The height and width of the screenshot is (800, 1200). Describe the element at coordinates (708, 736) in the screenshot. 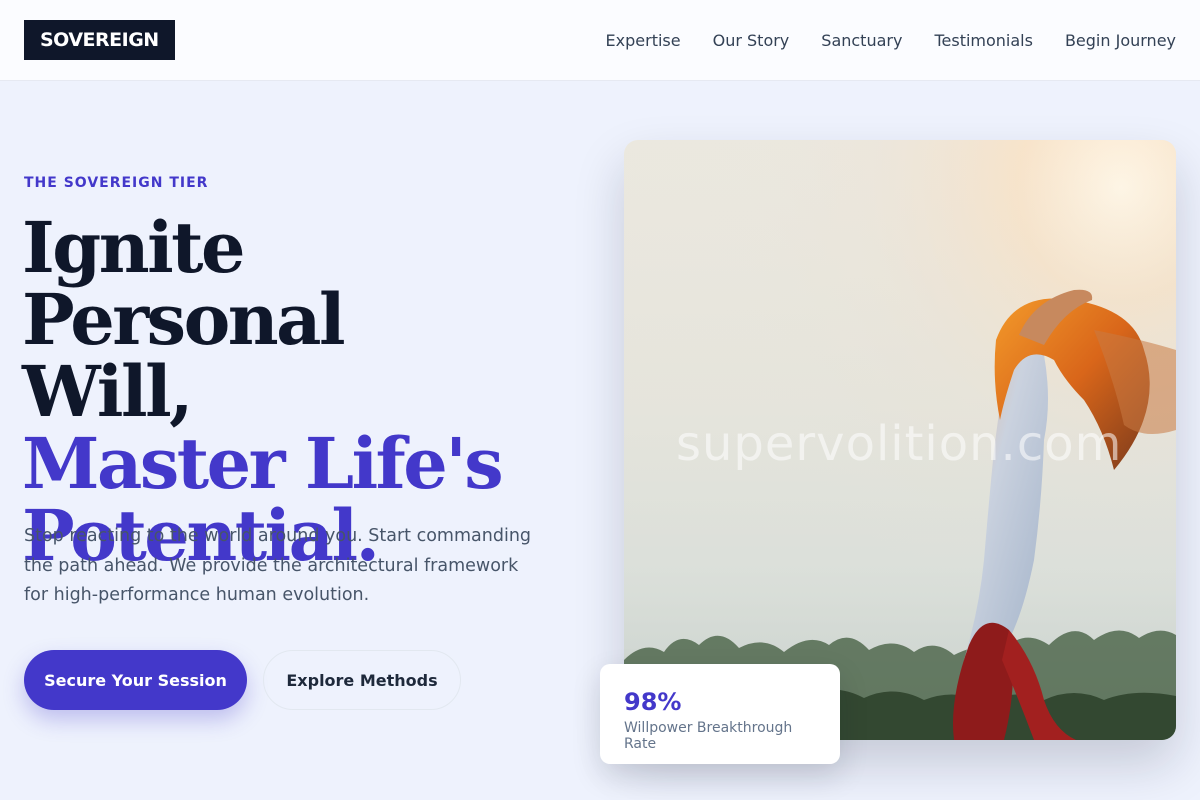

I see `stat-label: Willpower Breakthrough Rate` at that location.